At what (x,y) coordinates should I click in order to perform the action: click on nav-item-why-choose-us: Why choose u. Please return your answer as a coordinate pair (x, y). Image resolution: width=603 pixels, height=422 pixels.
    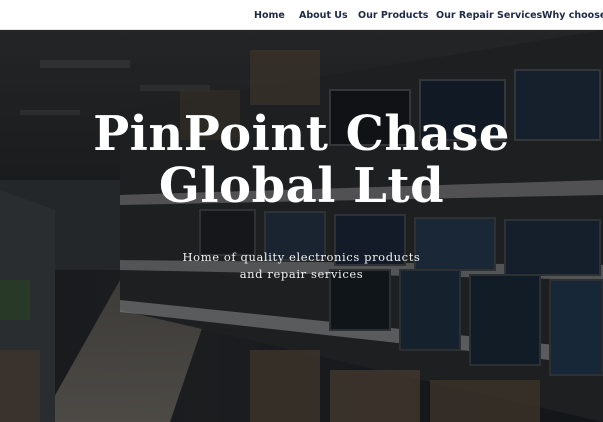
    Looking at the image, I should click on (572, 15).